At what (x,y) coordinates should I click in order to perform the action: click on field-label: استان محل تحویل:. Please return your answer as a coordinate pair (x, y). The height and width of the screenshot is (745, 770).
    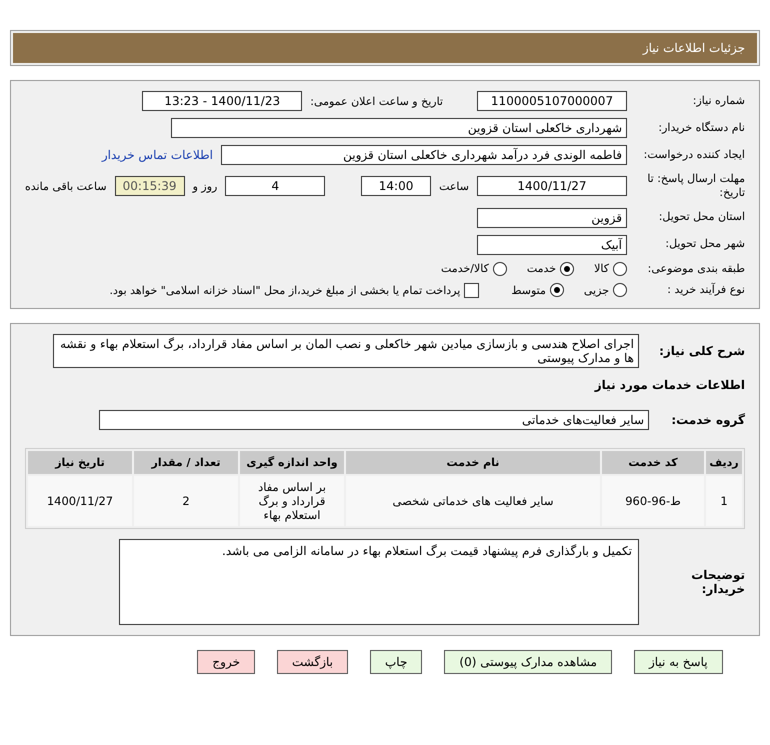
    Looking at the image, I should click on (701, 217).